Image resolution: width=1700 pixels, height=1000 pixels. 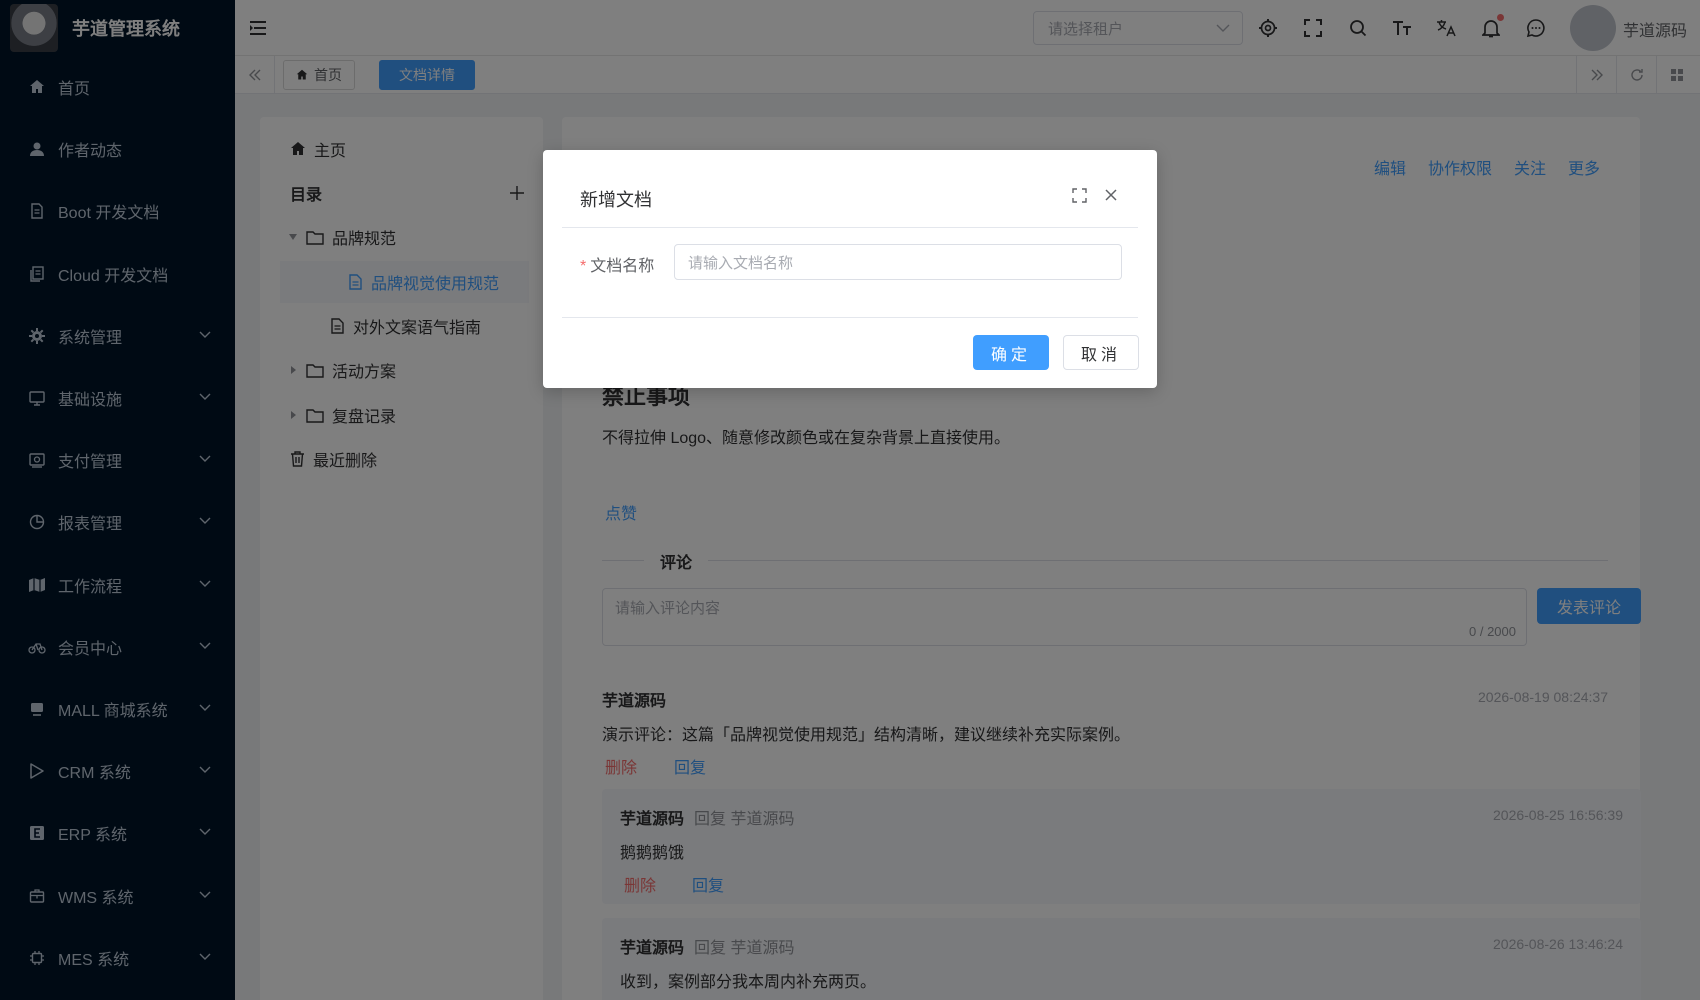 I want to click on cancel-button: 取消, so click(x=1101, y=352).